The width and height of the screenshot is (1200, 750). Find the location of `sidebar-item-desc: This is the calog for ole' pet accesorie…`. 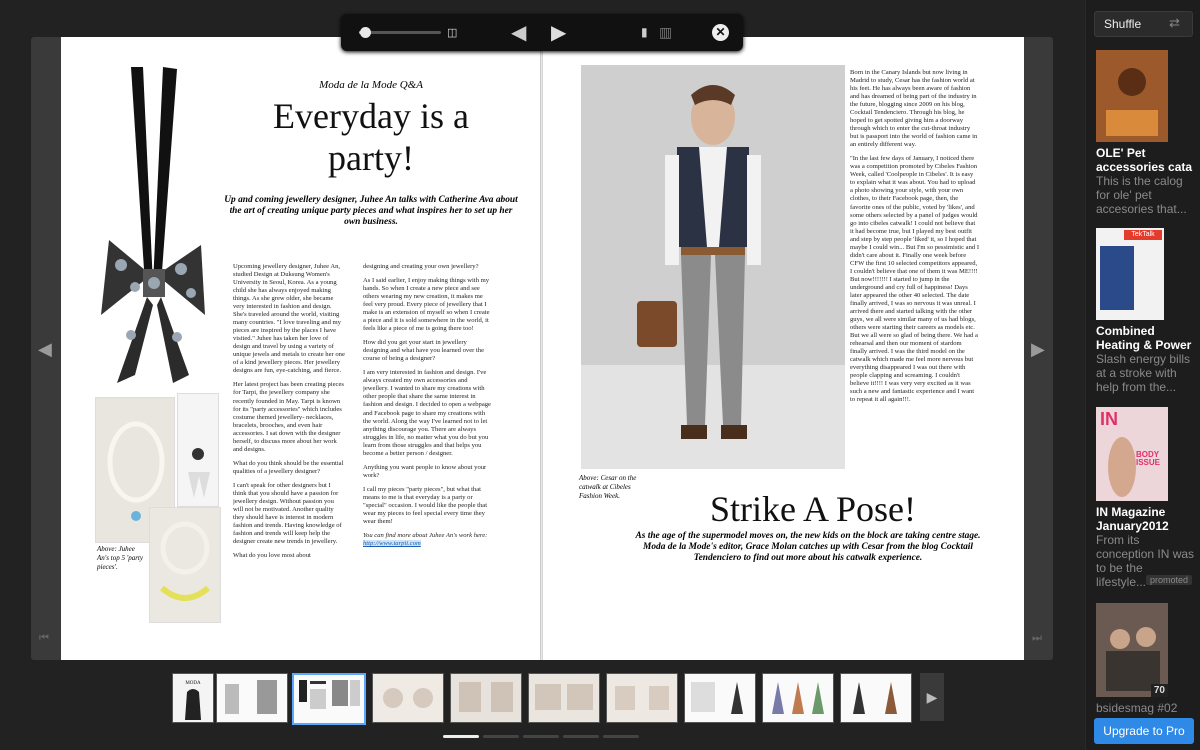

sidebar-item-desc: This is the calog for ole' pet accesorie… is located at coordinates (1141, 195).